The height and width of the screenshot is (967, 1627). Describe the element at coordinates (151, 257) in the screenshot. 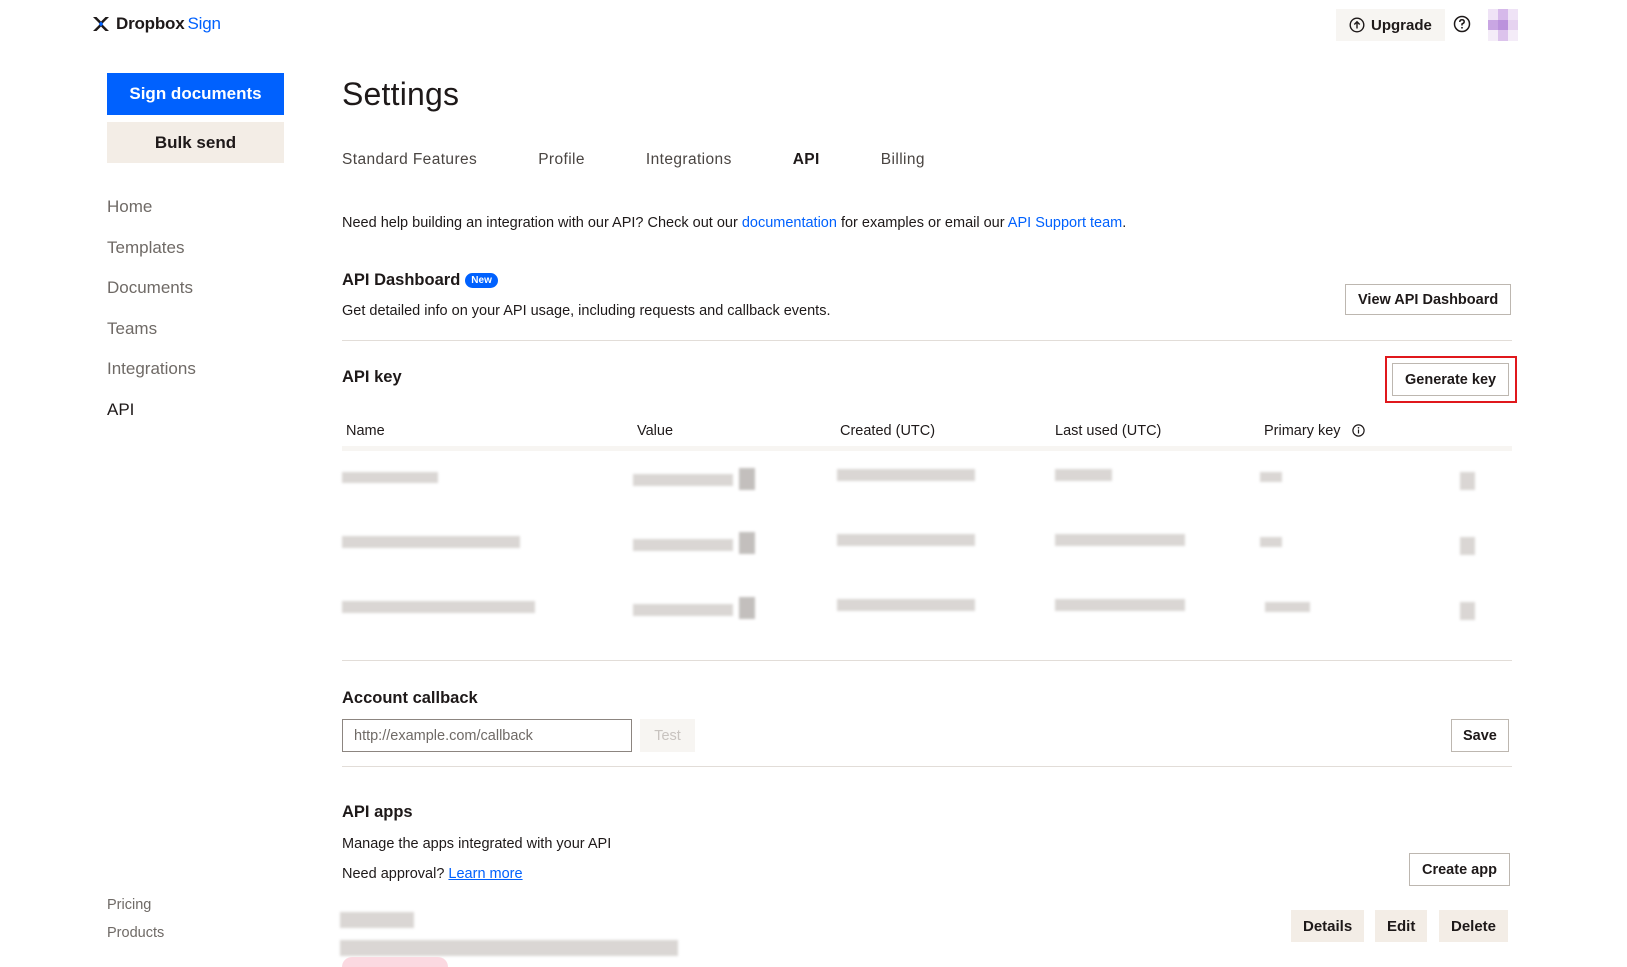

I see `sidebar-item-templates: Templates` at that location.